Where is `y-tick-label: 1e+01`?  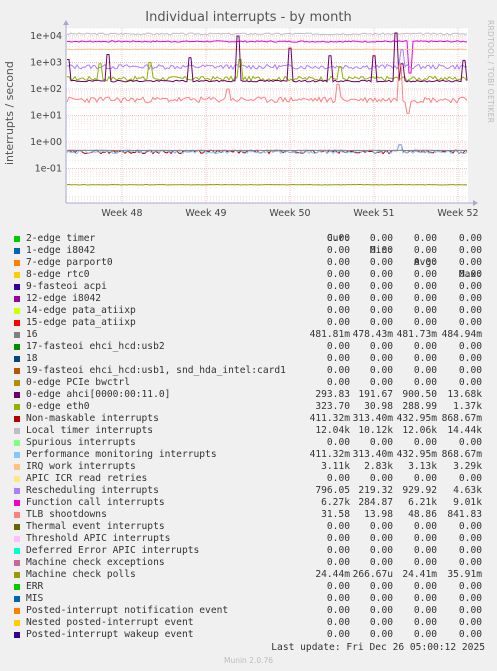
y-tick-label: 1e+01 is located at coordinates (46, 116).